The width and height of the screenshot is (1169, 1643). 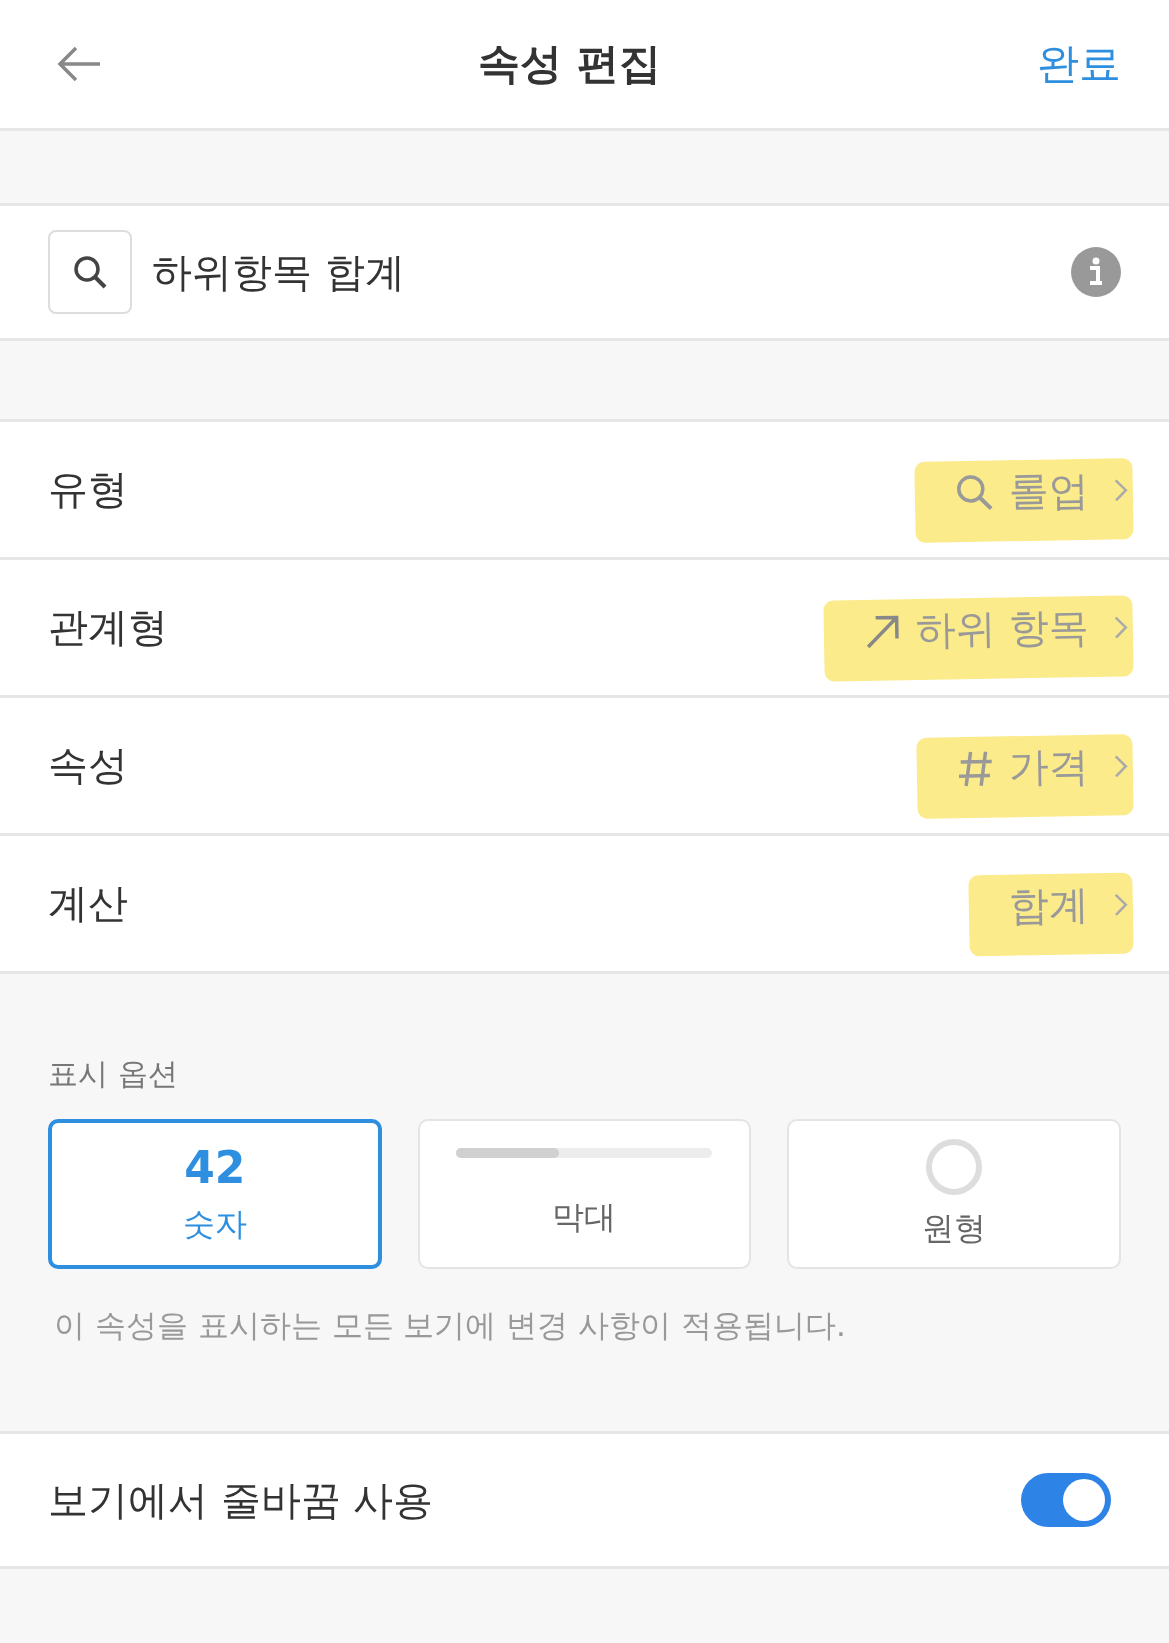 What do you see at coordinates (1079, 64) in the screenshot?
I see `done-button: 완료` at bounding box center [1079, 64].